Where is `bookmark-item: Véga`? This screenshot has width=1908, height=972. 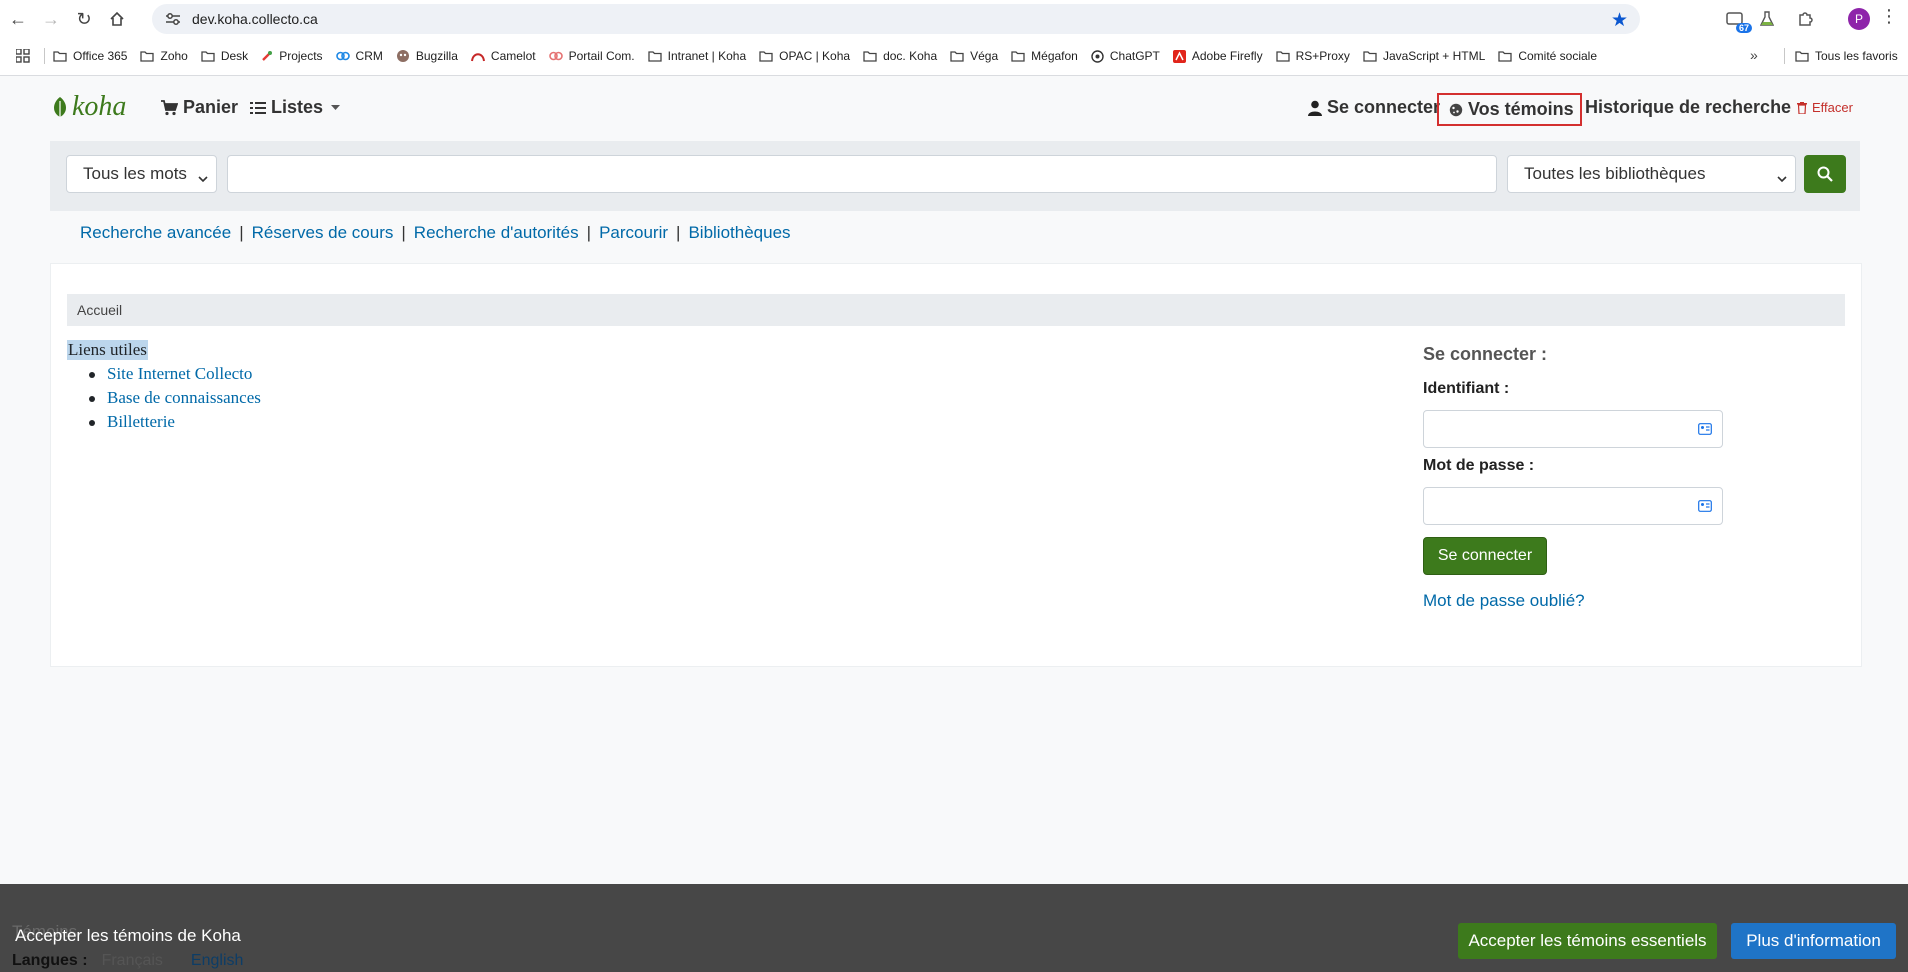
bookmark-item: Véga is located at coordinates (974, 56).